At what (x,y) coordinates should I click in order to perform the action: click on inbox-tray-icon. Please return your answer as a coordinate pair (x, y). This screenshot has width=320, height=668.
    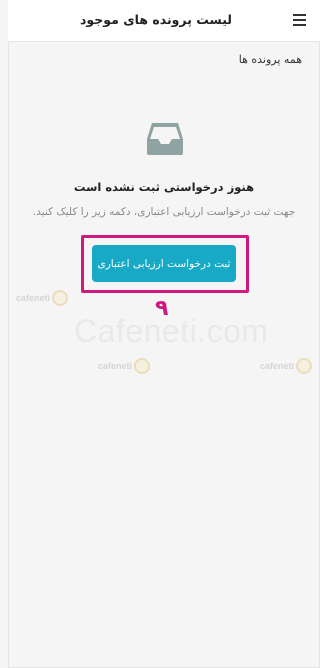
    Looking at the image, I should click on (165, 139).